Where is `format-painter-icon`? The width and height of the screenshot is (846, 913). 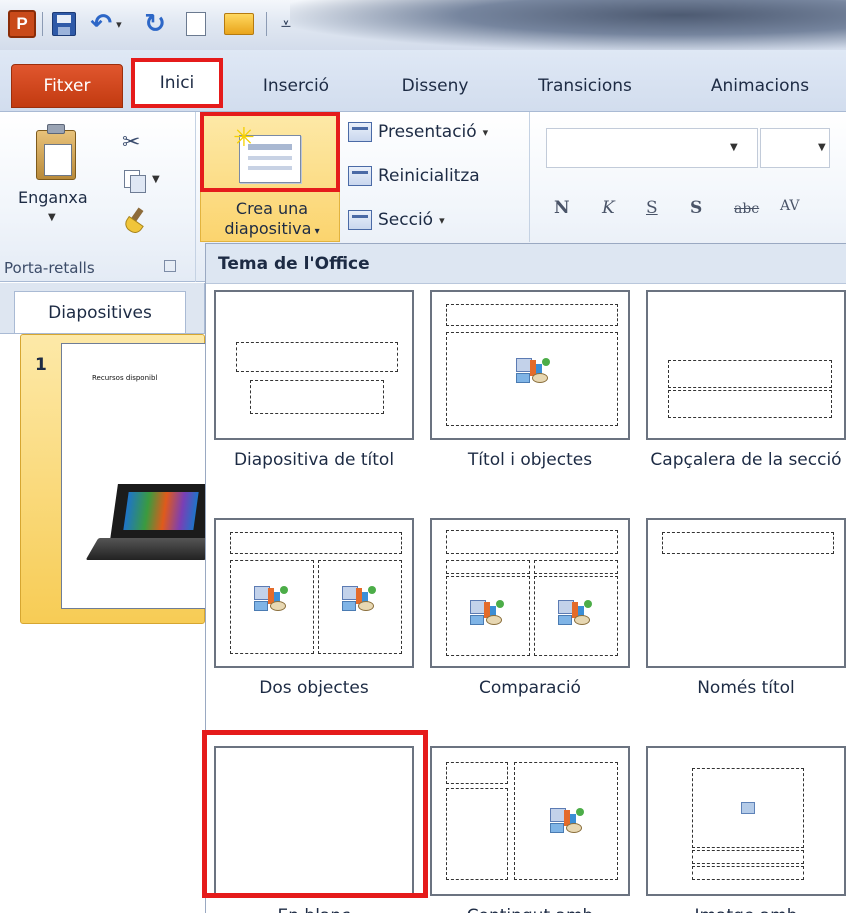 format-painter-icon is located at coordinates (136, 222).